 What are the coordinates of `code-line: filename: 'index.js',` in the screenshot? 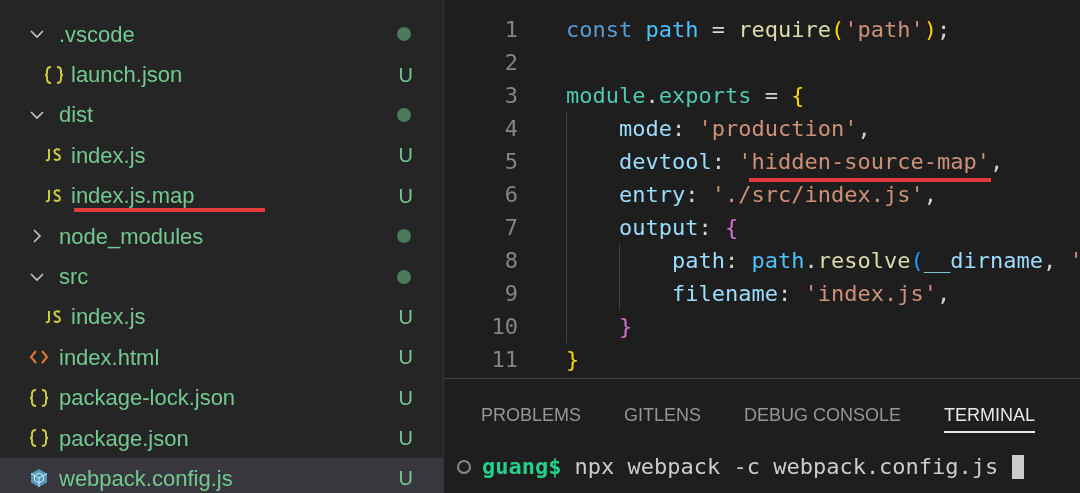 It's located at (811, 294).